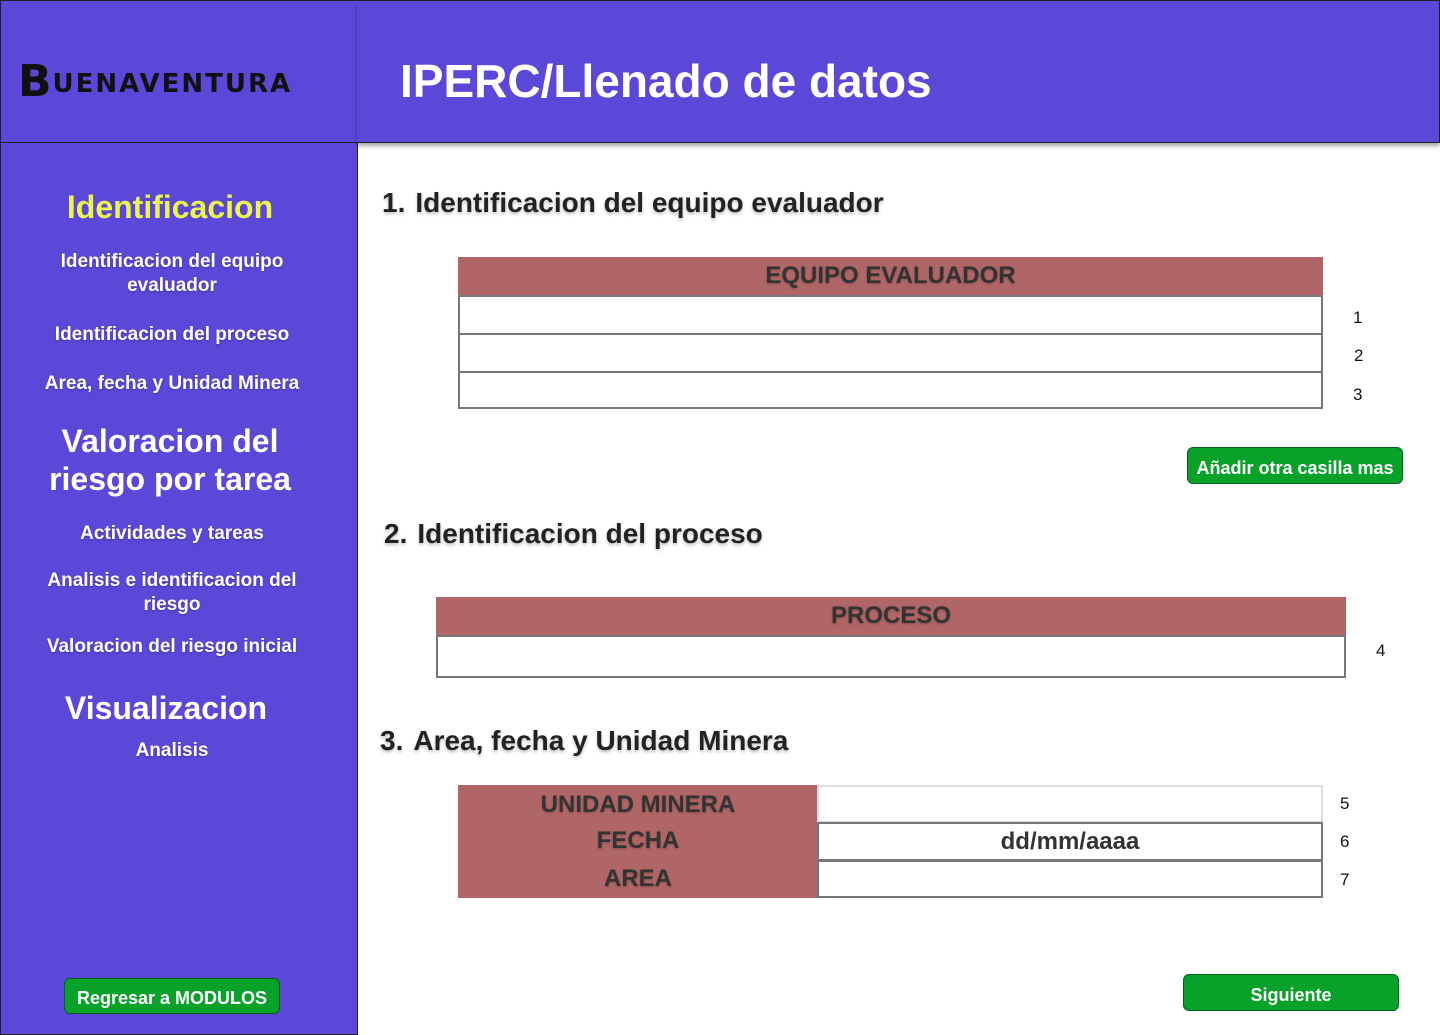 This screenshot has width=1440, height=1035. Describe the element at coordinates (172, 384) in the screenshot. I see `nav-item-area-fecha-unidad: Area, fecha y Unidad Minera` at that location.